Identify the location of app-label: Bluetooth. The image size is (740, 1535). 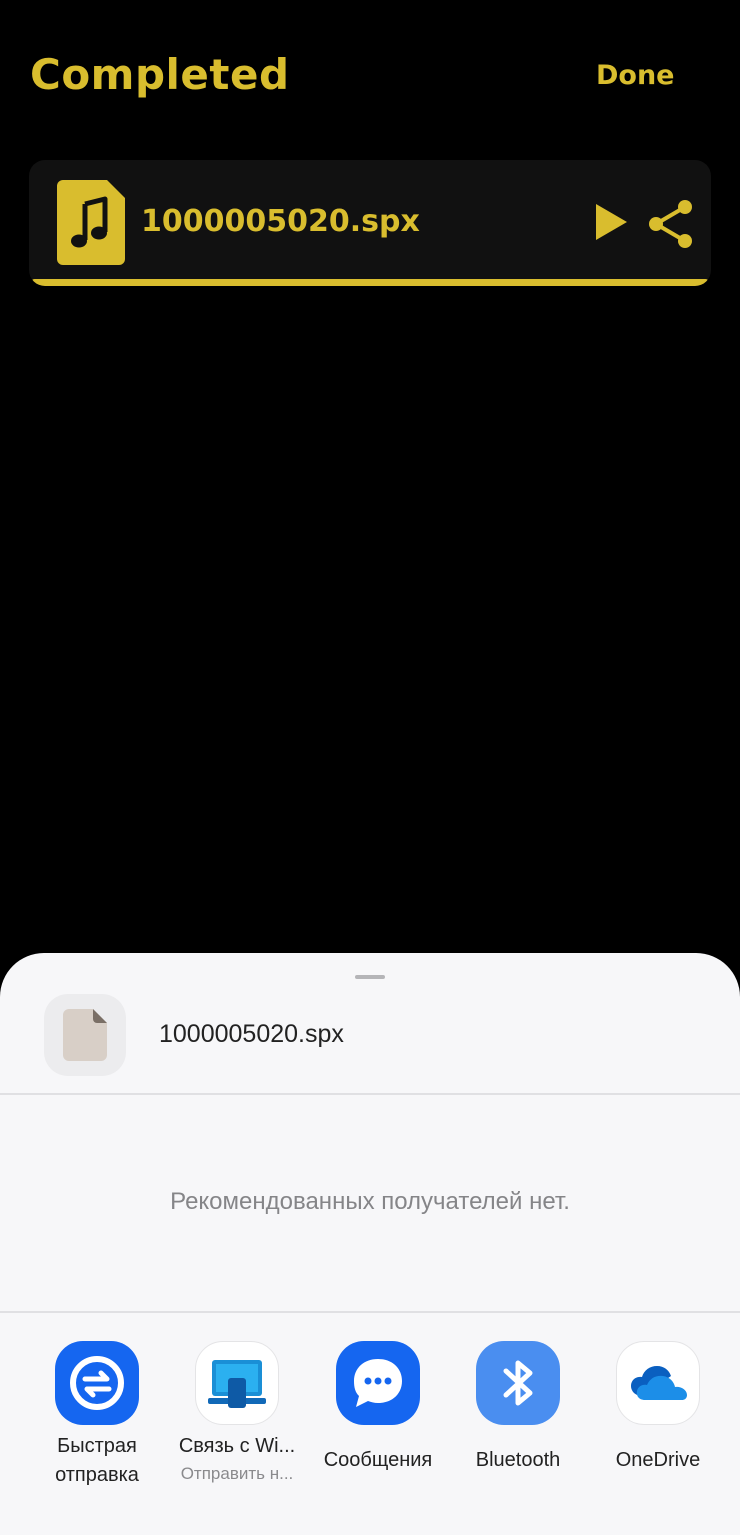
(518, 1460).